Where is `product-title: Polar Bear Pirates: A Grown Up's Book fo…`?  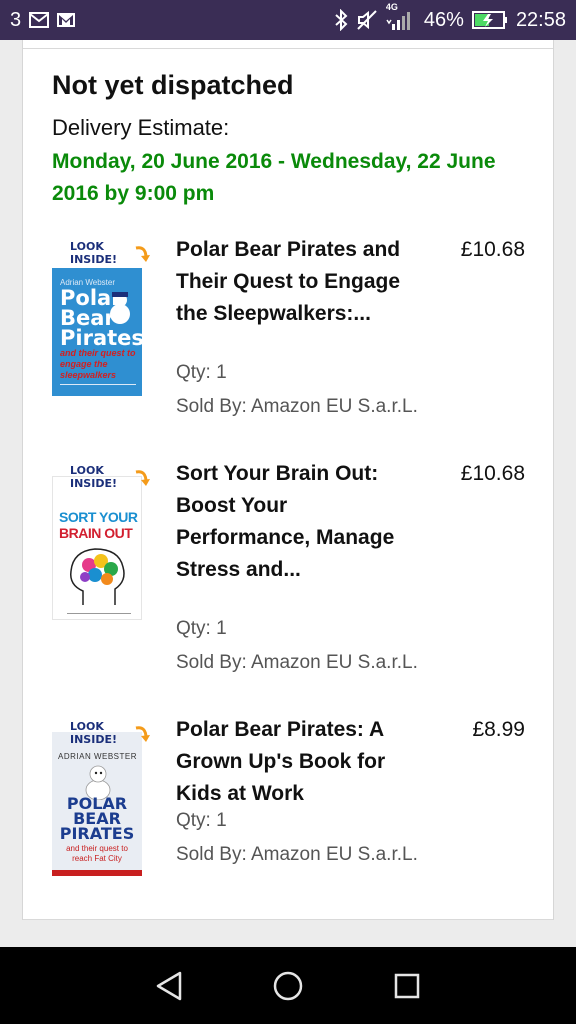
product-title: Polar Bear Pirates: A Grown Up's Book fo… is located at coordinates (301, 762).